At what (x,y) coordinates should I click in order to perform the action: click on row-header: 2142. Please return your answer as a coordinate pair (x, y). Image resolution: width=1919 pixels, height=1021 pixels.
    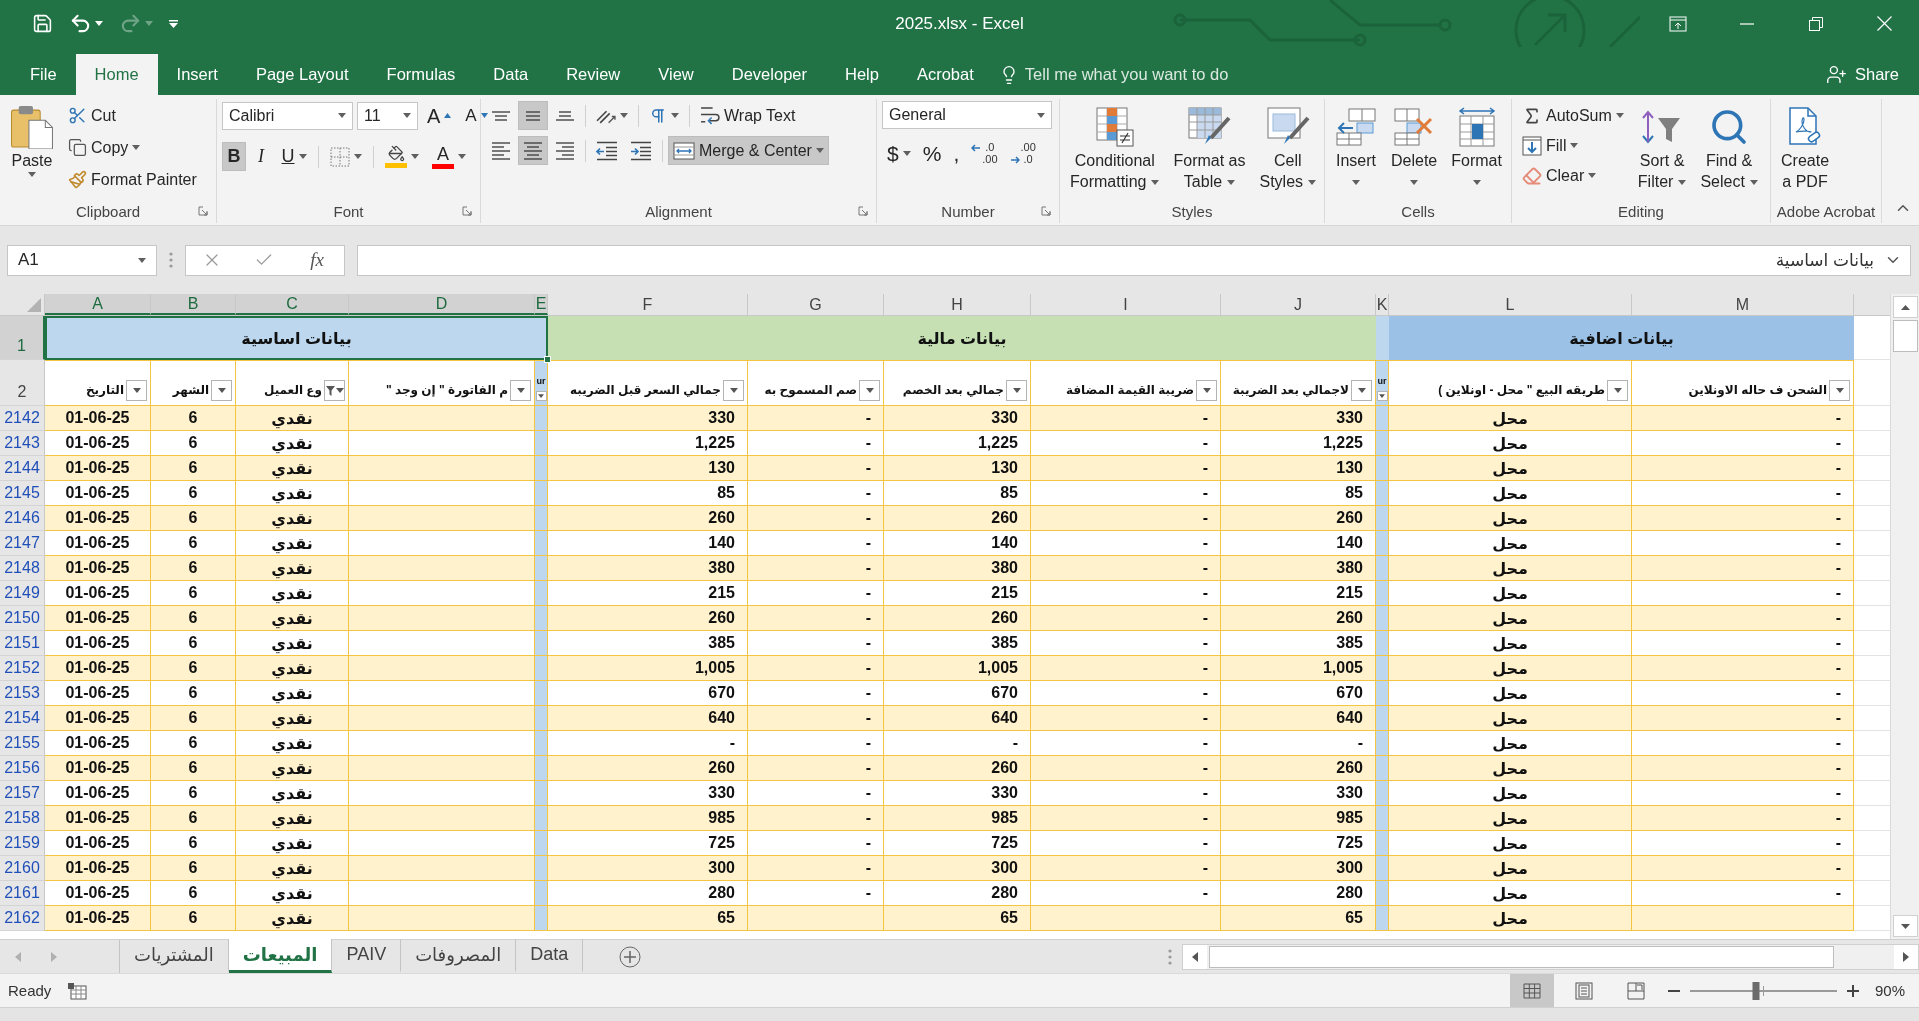
    Looking at the image, I should click on (22, 418).